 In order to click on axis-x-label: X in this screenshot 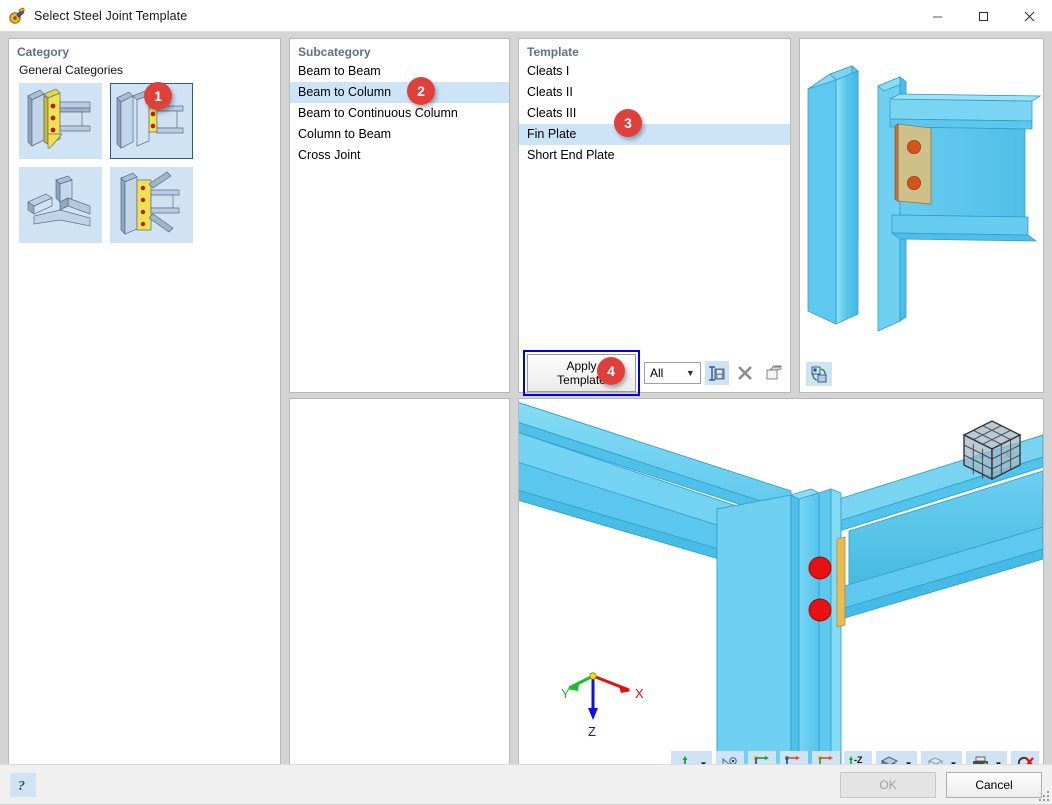, I will do `click(639, 693)`.